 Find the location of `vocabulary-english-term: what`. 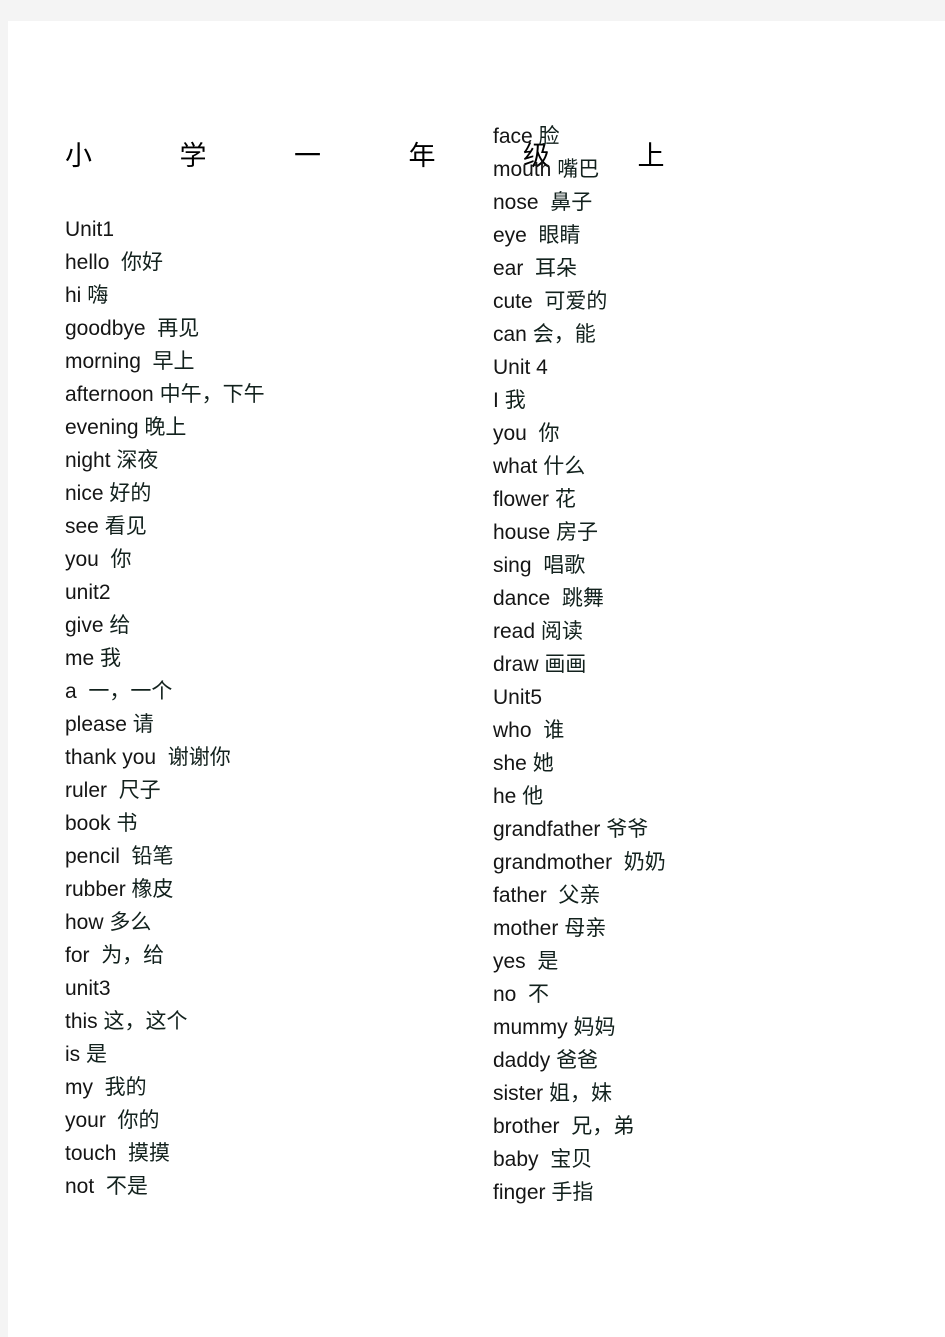

vocabulary-english-term: what is located at coordinates (515, 466).